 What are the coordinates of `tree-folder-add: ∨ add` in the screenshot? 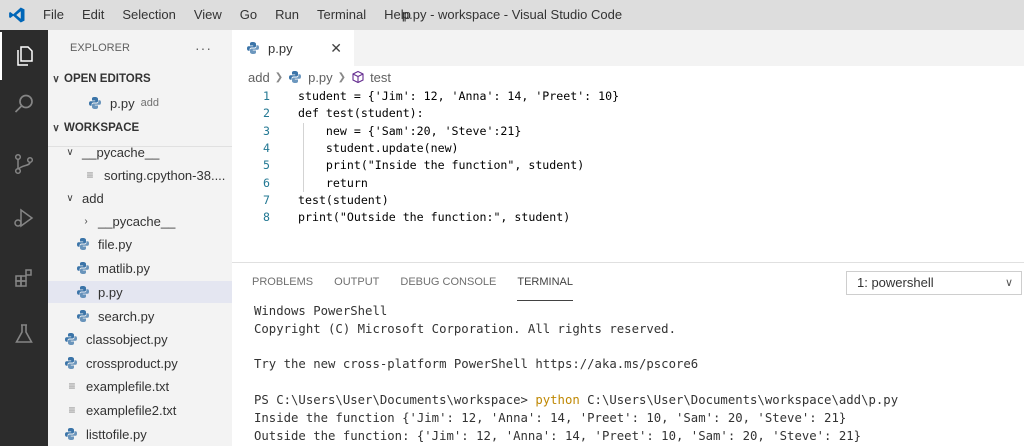 It's located at (140, 198).